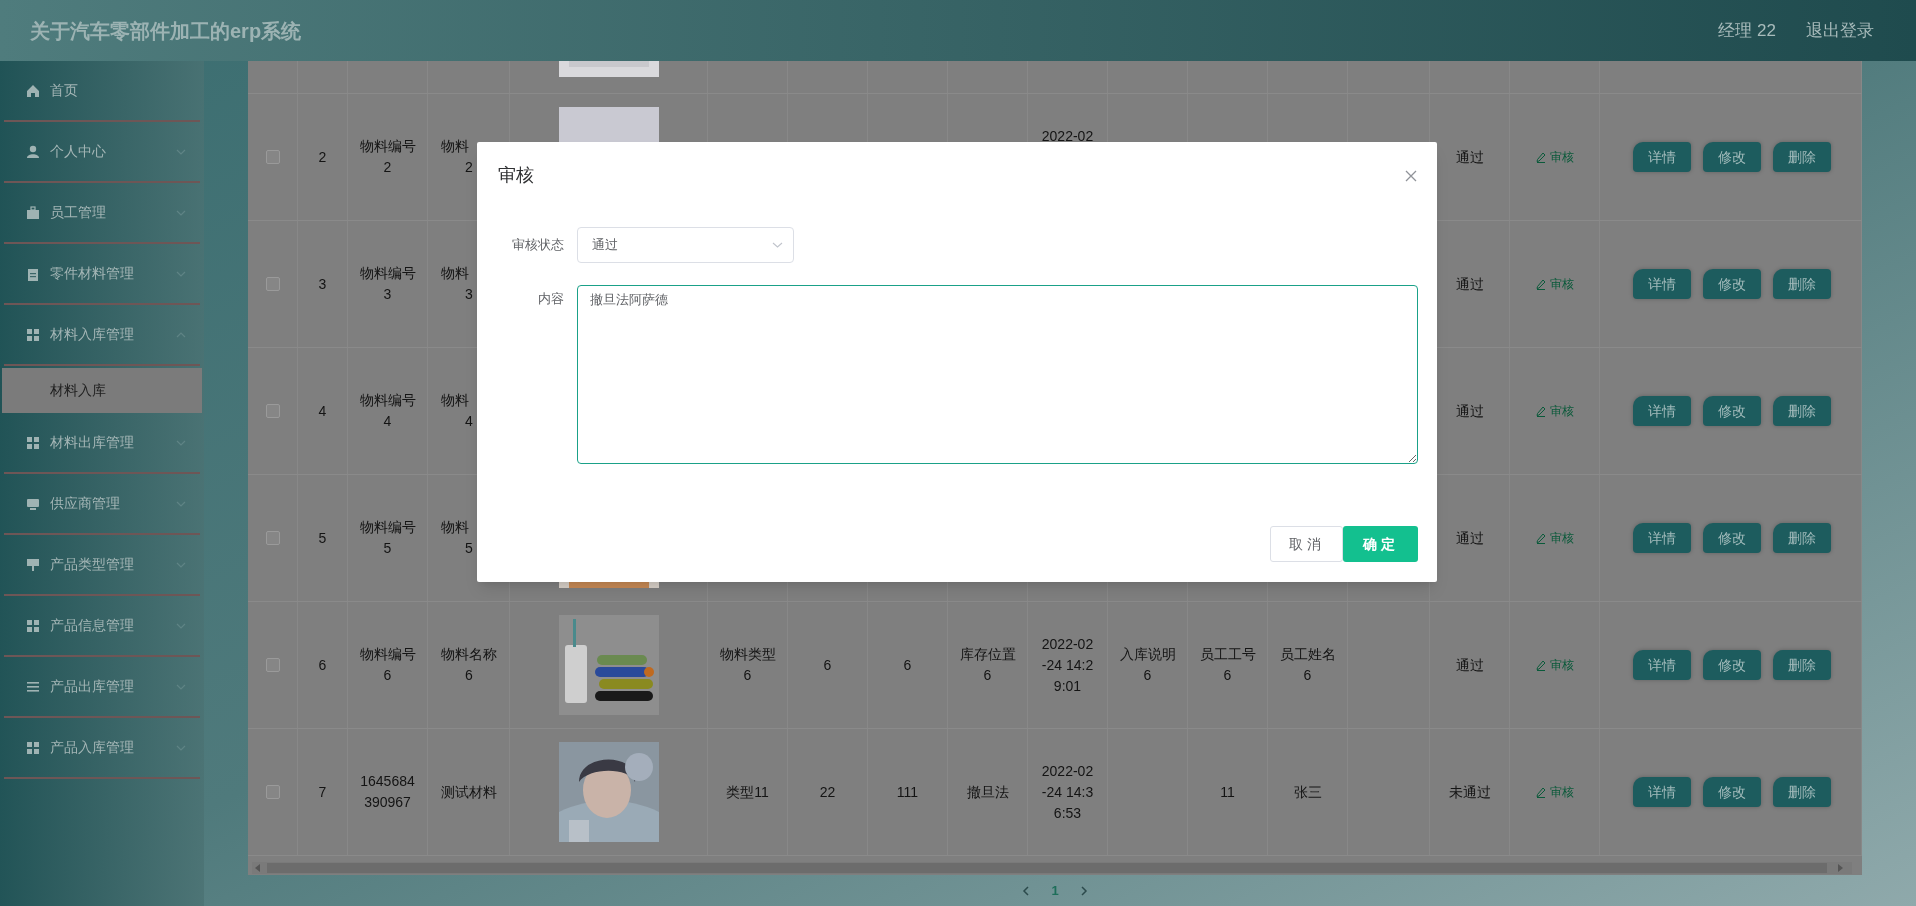  Describe the element at coordinates (387, 665) in the screenshot. I see `table-cell-text: 物料编号 6` at that location.